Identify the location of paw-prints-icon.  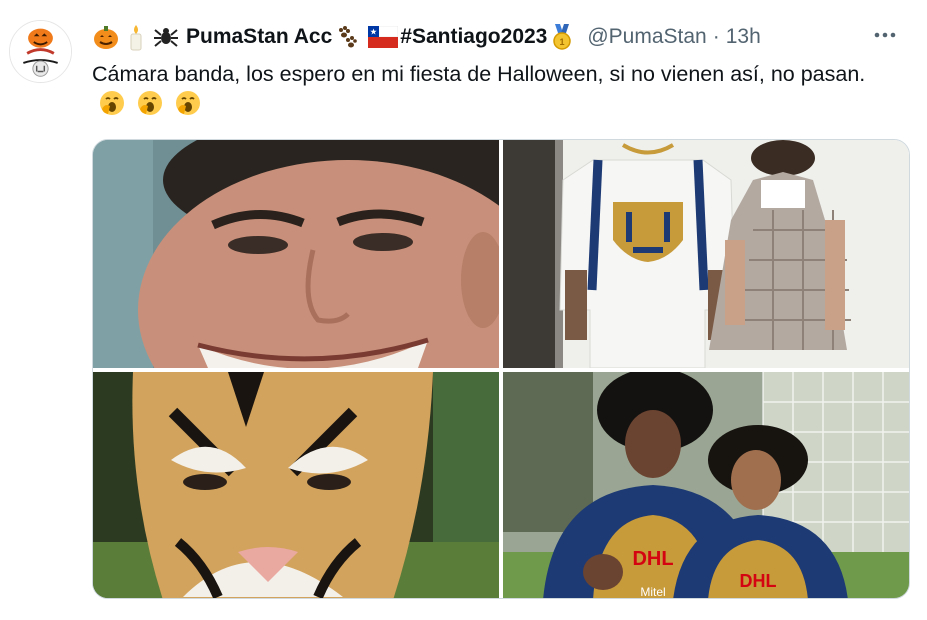
(346, 37).